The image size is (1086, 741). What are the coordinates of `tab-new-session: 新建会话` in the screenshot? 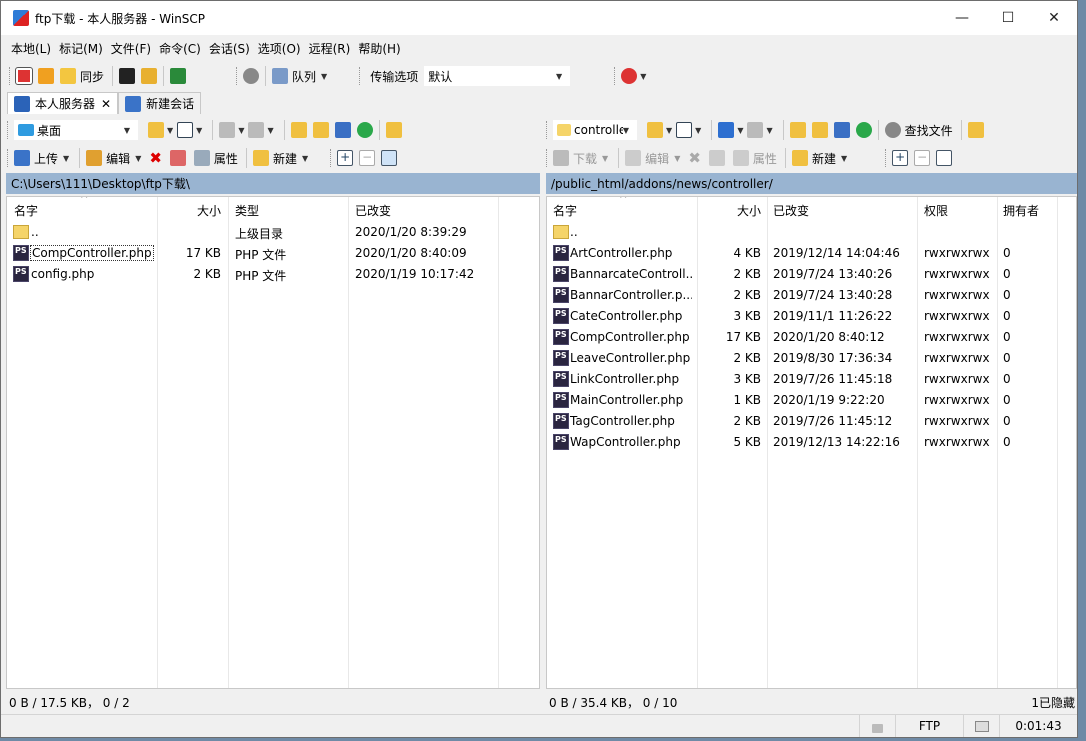 It's located at (160, 103).